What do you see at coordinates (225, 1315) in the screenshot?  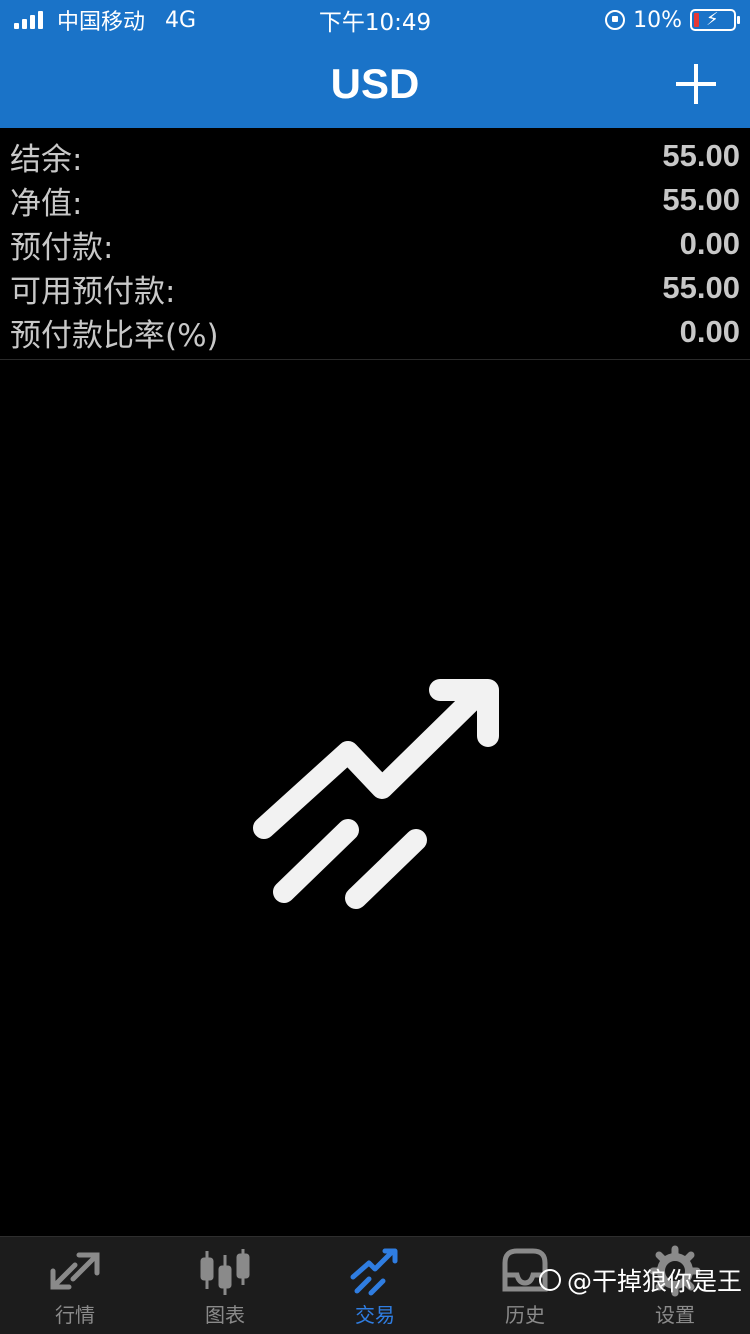 I see `tab-charts-label: 图表` at bounding box center [225, 1315].